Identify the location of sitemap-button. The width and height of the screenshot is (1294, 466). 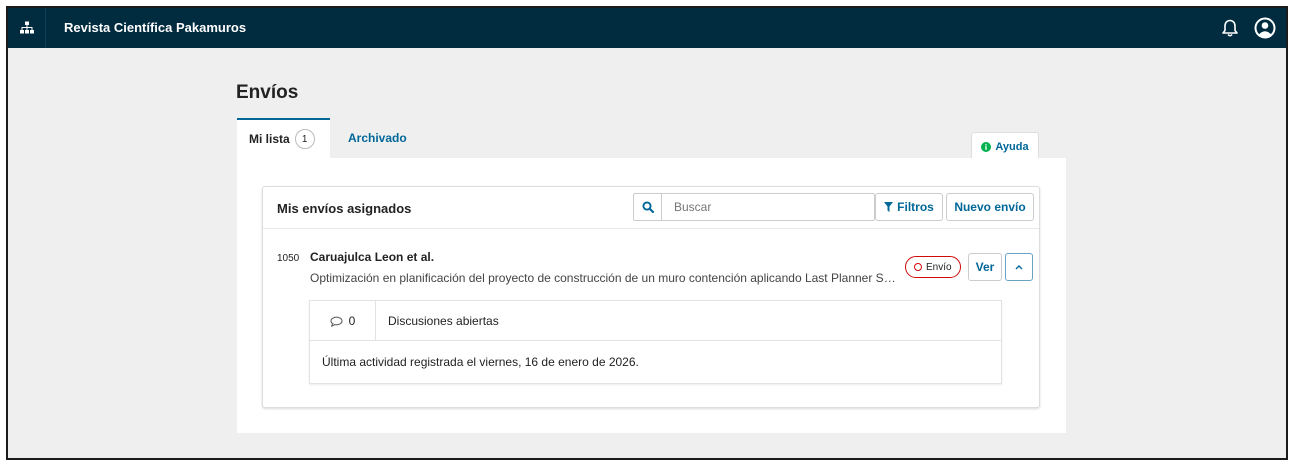
(27, 28).